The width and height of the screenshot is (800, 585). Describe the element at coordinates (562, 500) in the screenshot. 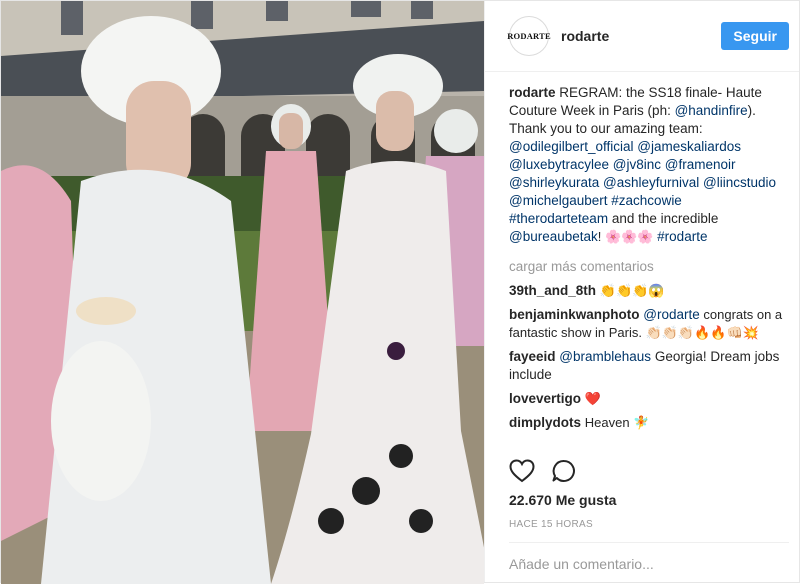

I see `likes-count: 22.670 Me gusta` at that location.